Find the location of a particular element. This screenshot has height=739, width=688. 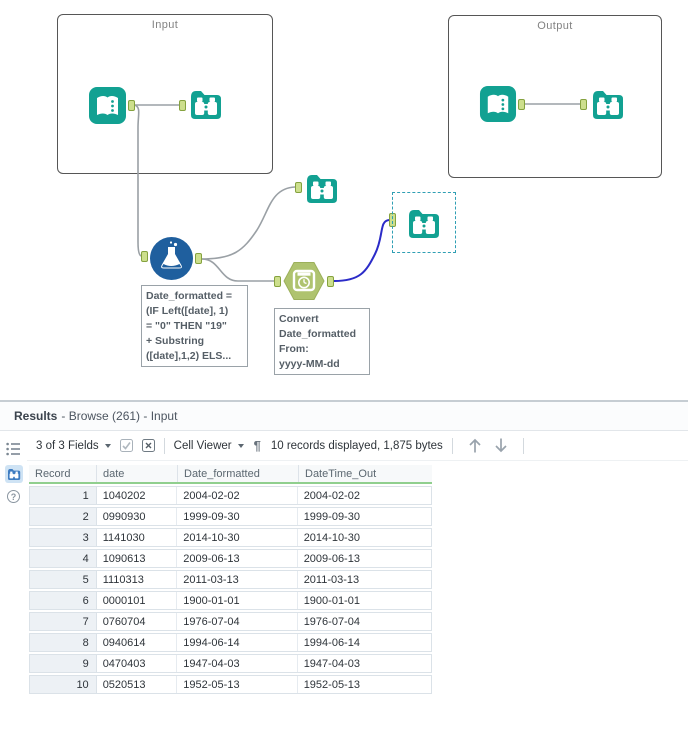

table-row: 8 0940614 1994-06-14 1994-06-14 is located at coordinates (230, 642).